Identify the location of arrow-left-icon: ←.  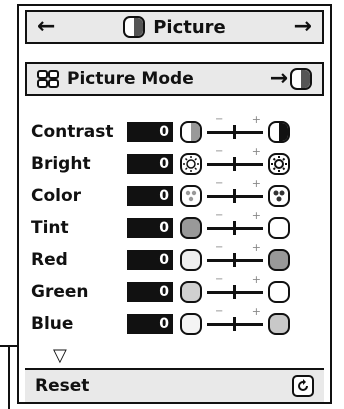
(46, 27).